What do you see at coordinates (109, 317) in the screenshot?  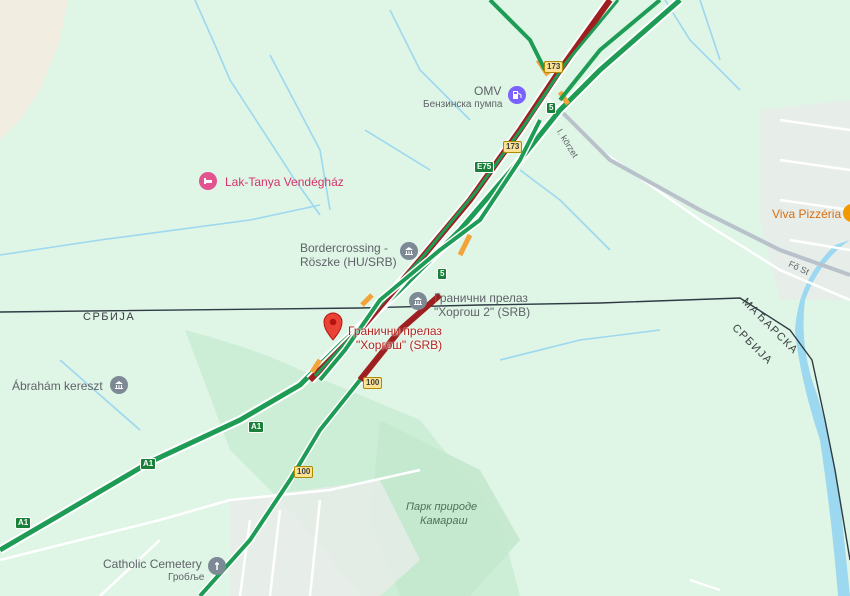 I see `country-label-serbia: СРБИЈА` at bounding box center [109, 317].